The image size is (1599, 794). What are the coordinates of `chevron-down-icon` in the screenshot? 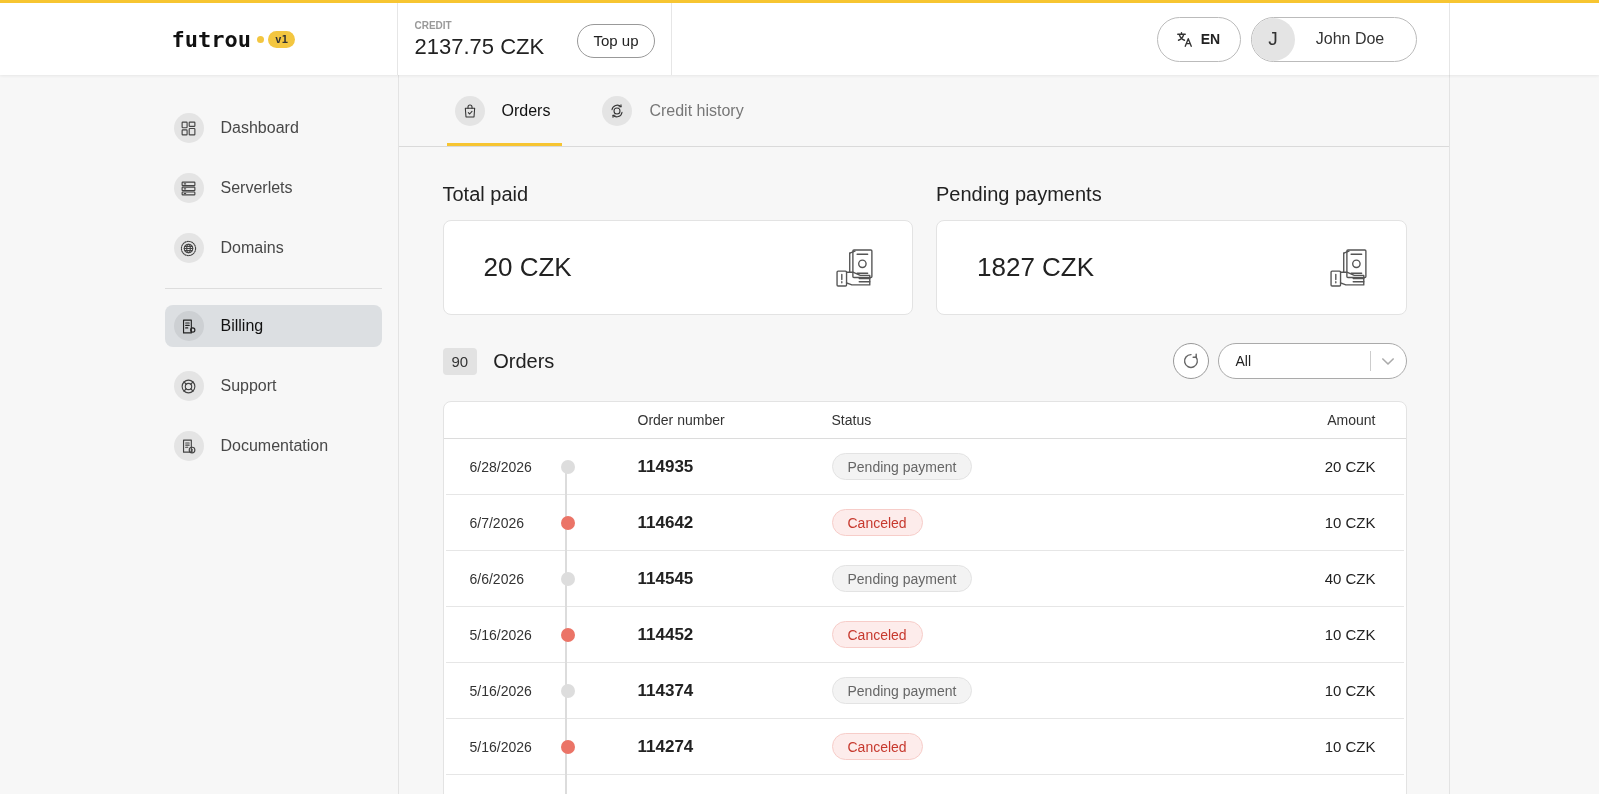 It's located at (1387, 361).